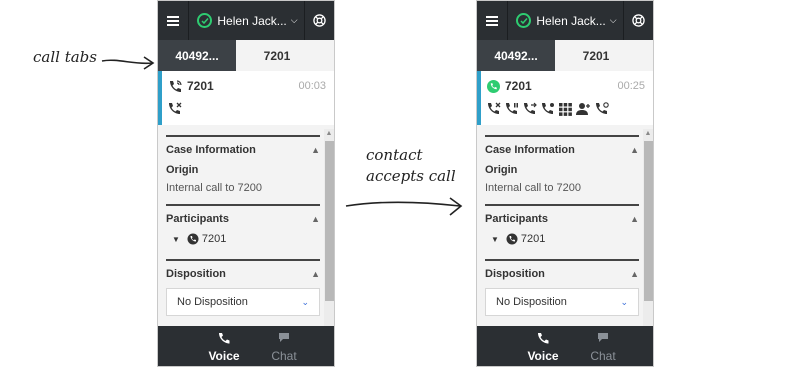 This screenshot has width=800, height=367. Describe the element at coordinates (211, 150) in the screenshot. I see `case-information-title: Case Information` at that location.